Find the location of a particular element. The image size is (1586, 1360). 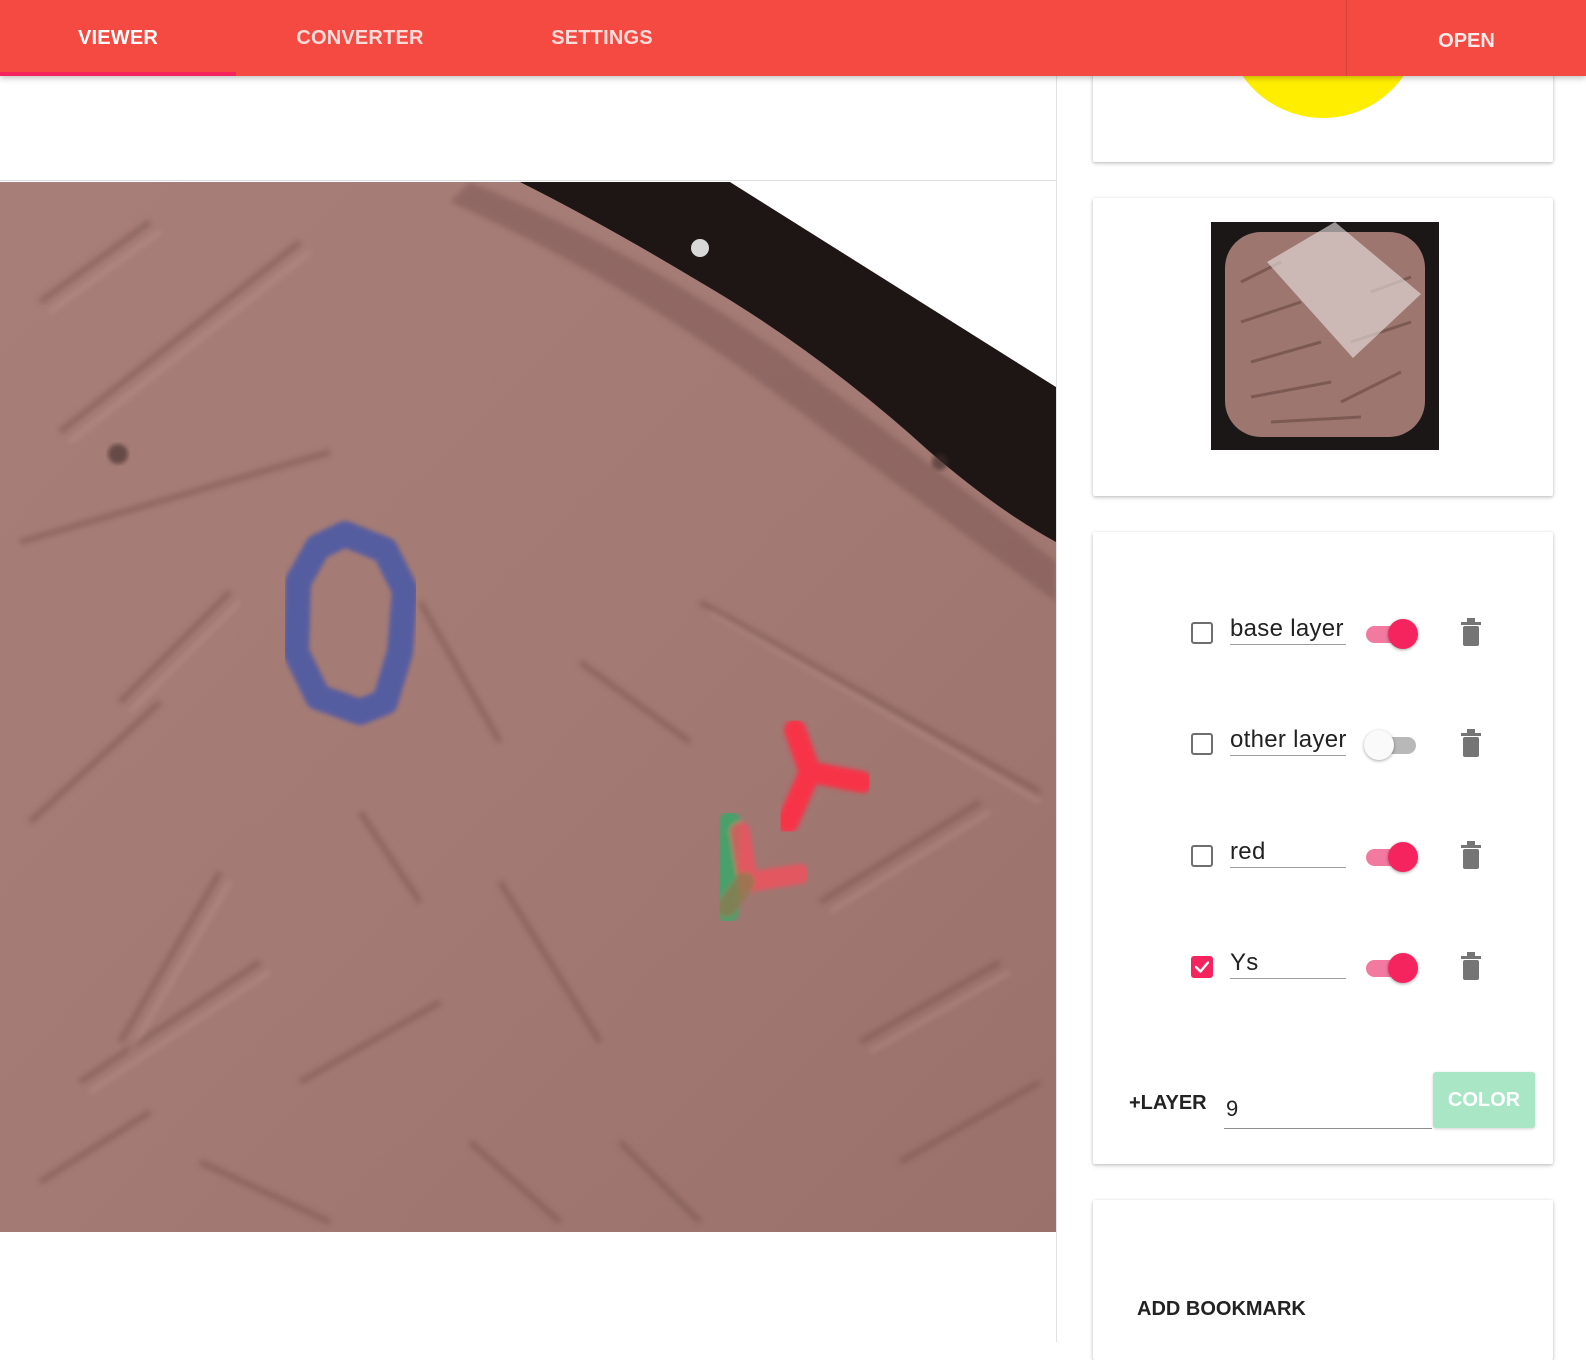

add-layer-row: +LAYER 9 COLOR is located at coordinates (1323, 1107).